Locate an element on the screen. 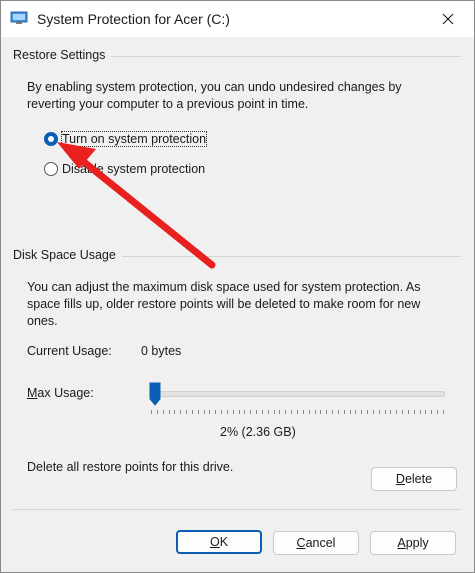 This screenshot has height=573, width=475. cancel-button-label: Cancel is located at coordinates (316, 543).